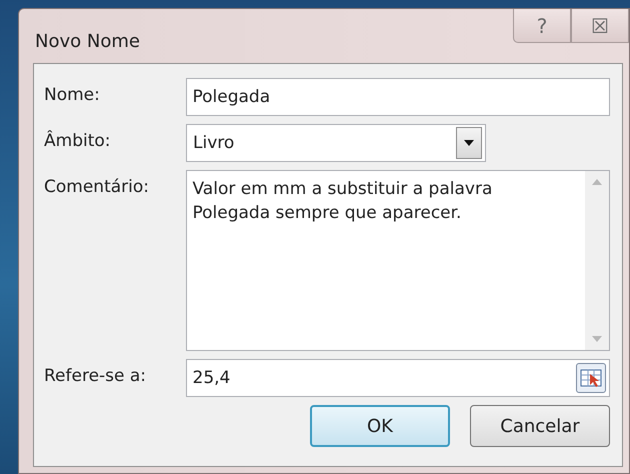 The image size is (630, 474). What do you see at coordinates (97, 186) in the screenshot?
I see `field-label: Comentário:` at bounding box center [97, 186].